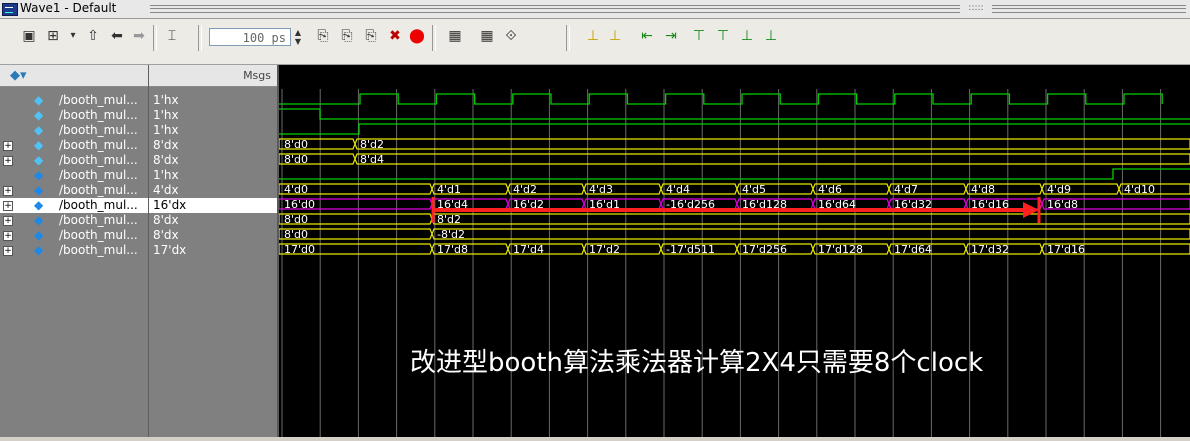 The height and width of the screenshot is (441, 1190). What do you see at coordinates (250, 37) in the screenshot?
I see `run-length-field: 100 ps` at bounding box center [250, 37].